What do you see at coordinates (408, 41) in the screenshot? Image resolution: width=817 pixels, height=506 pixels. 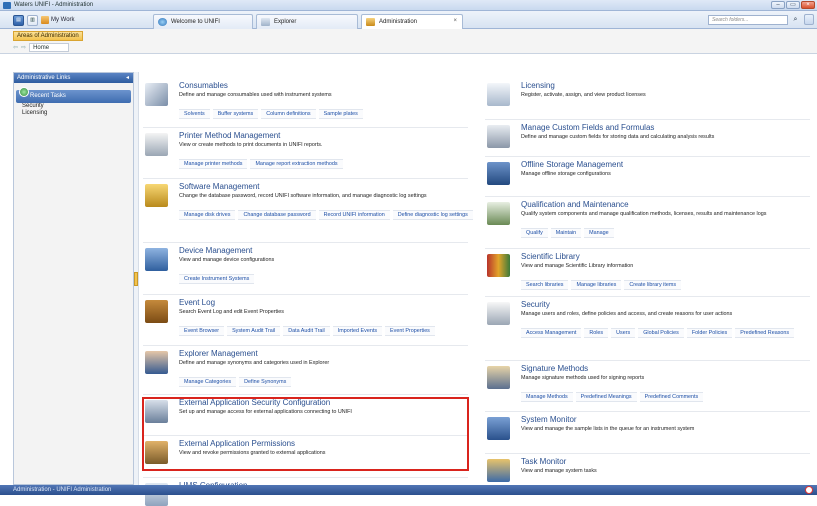 I see `areas-bar: Areas of Administration ⇦ ⇨ Home` at bounding box center [408, 41].